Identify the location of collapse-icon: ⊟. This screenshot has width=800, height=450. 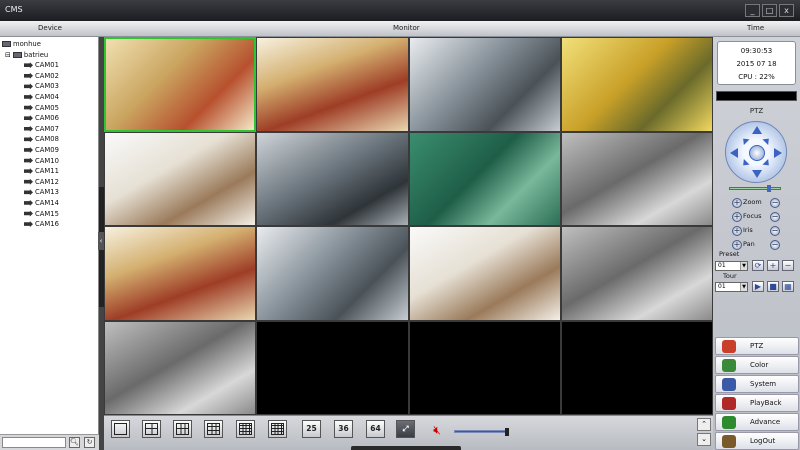
(8, 55).